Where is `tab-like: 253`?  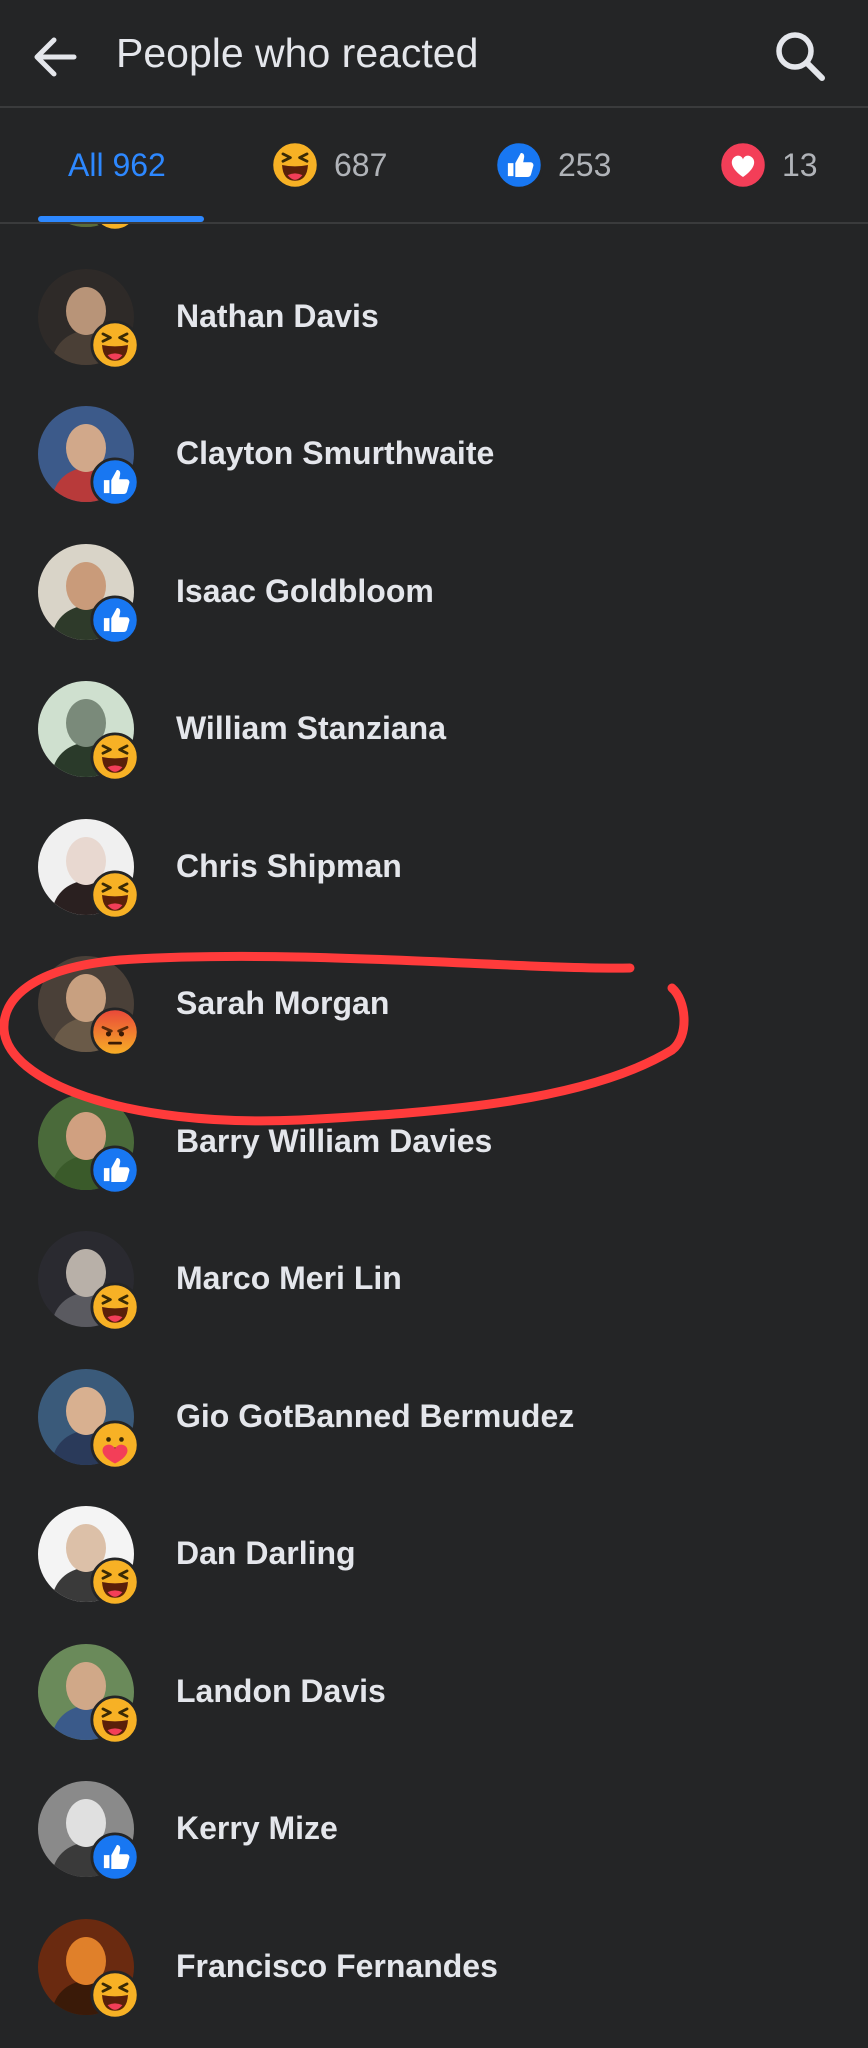 tab-like: 253 is located at coordinates (552, 165).